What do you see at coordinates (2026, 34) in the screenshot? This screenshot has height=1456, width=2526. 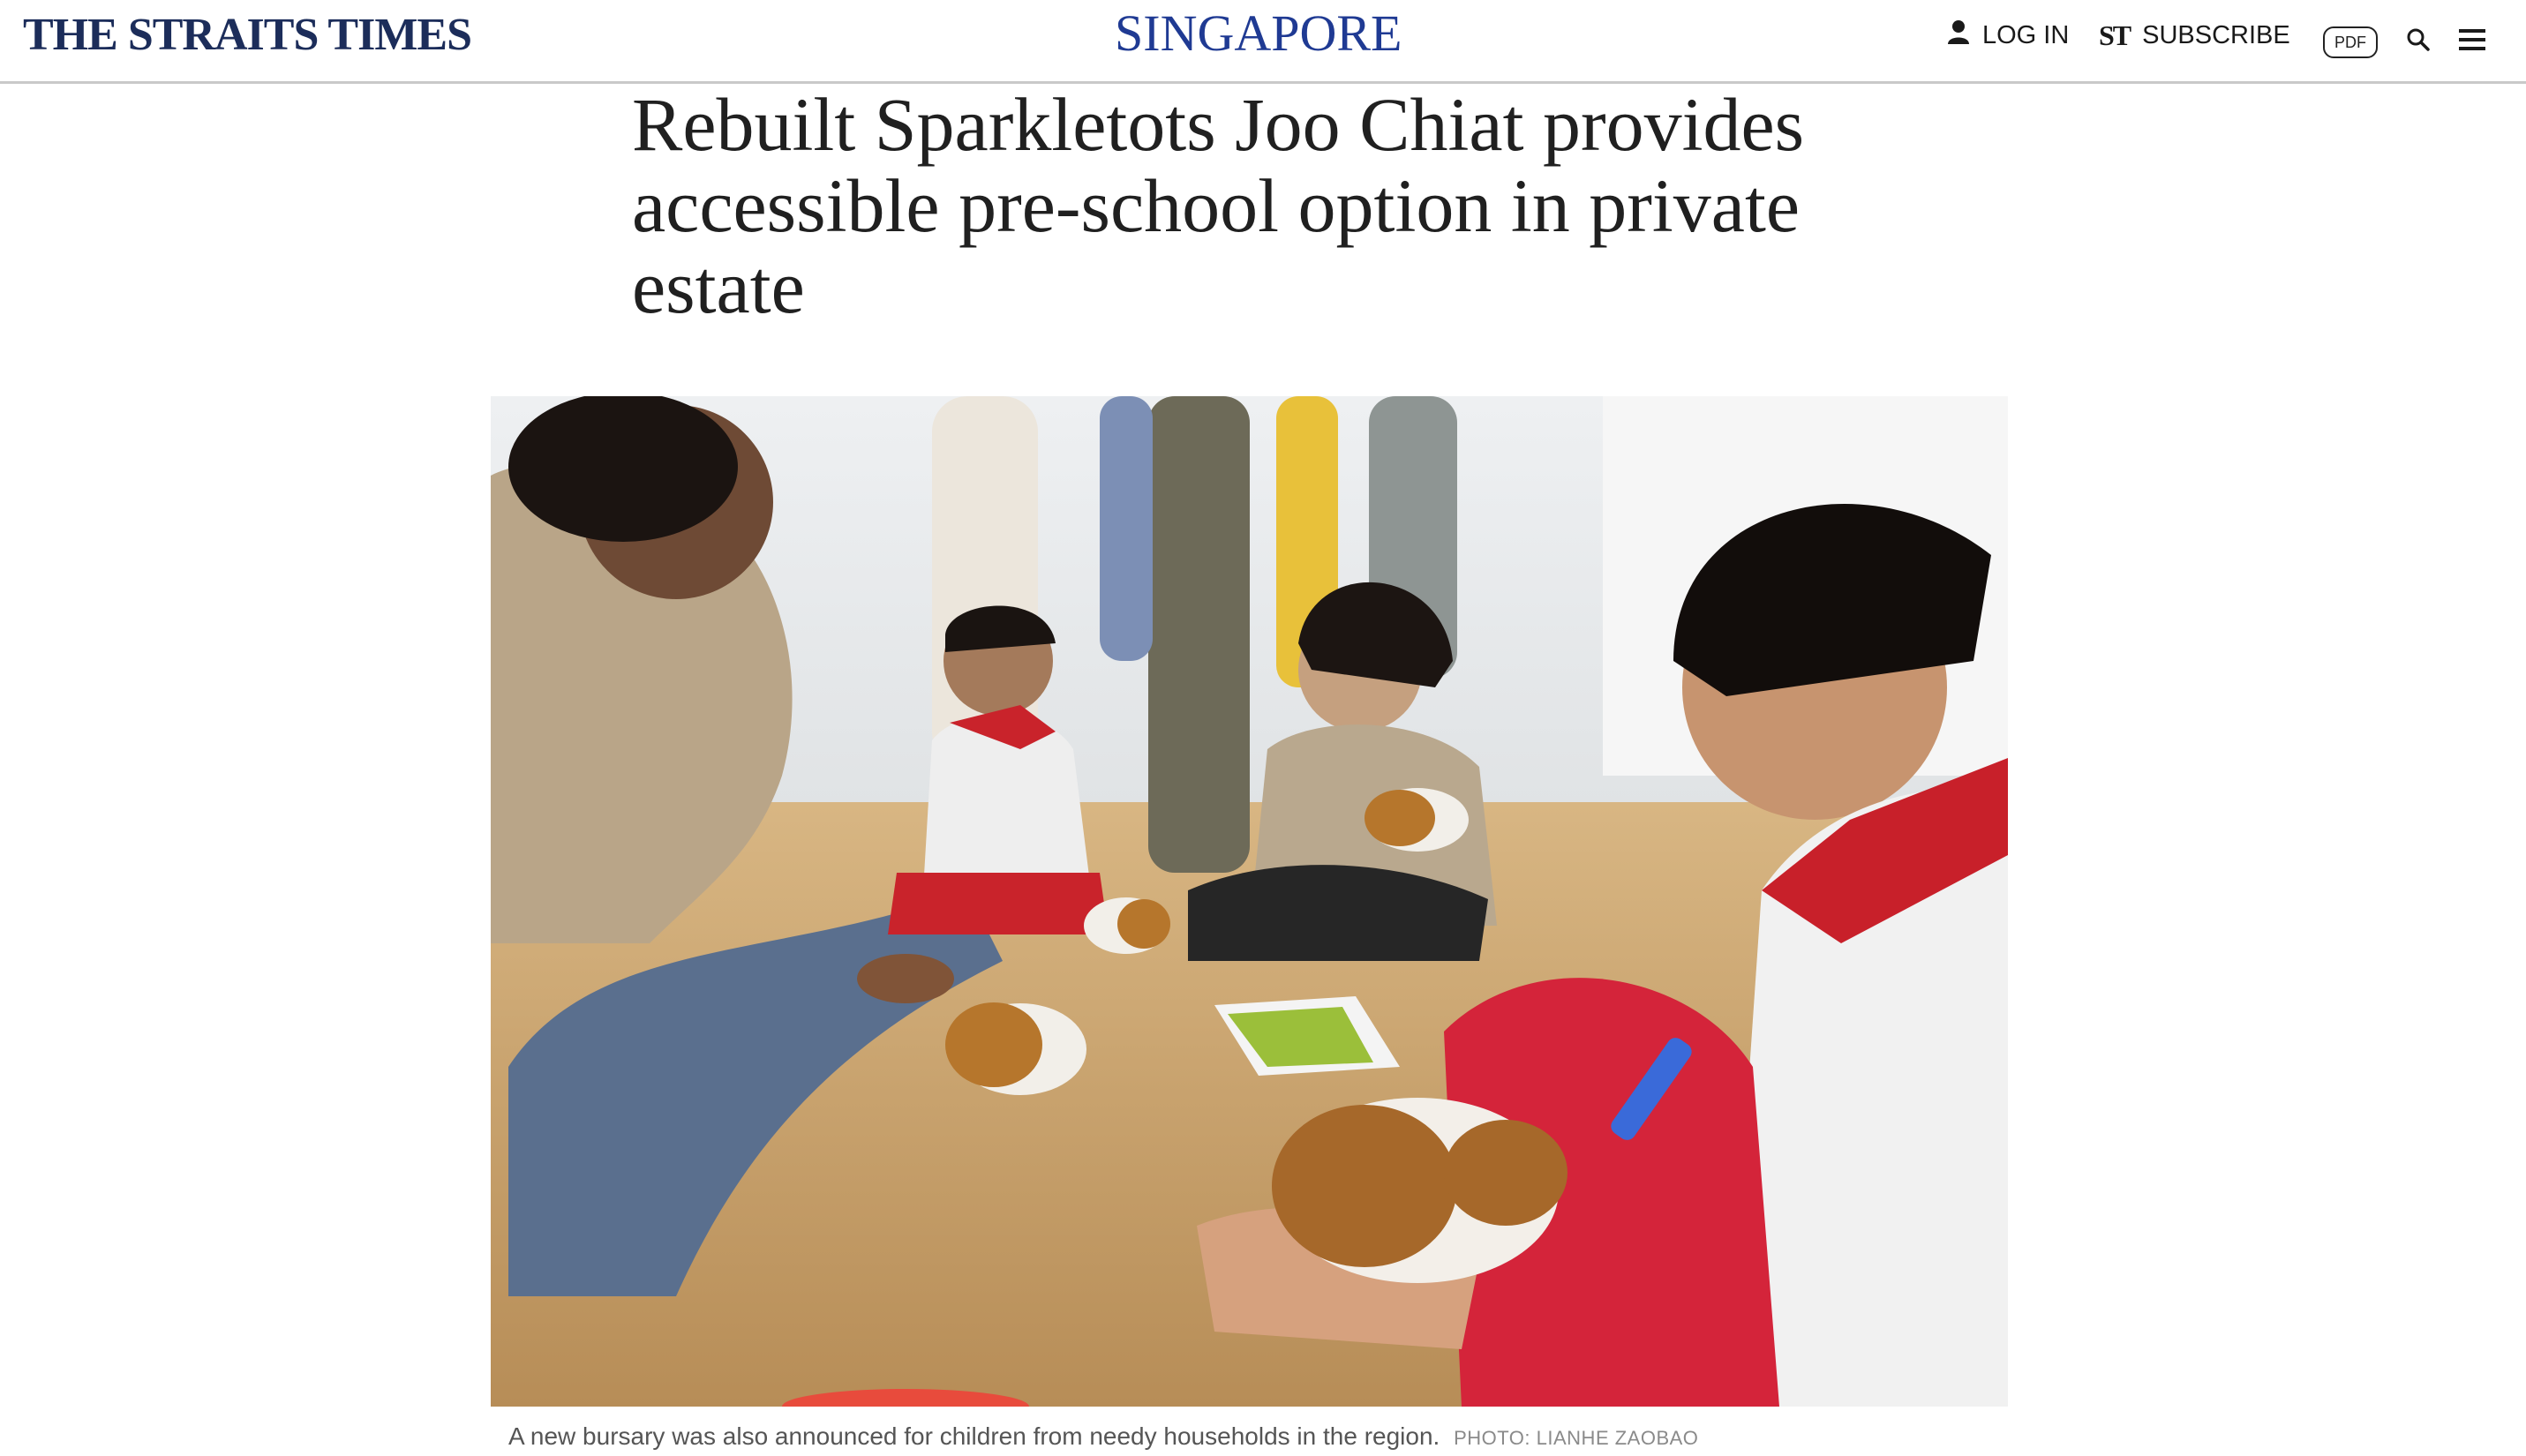 I see `login-label: LOG IN` at bounding box center [2026, 34].